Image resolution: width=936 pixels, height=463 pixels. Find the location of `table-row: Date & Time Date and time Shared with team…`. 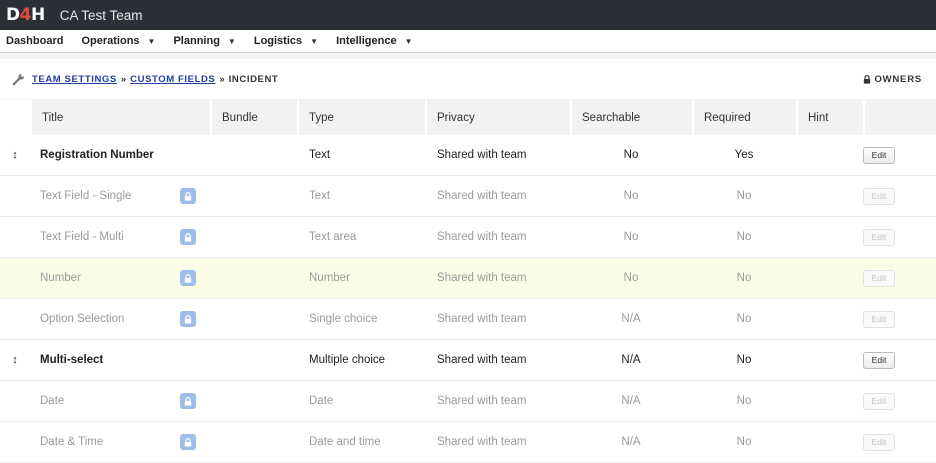

table-row: Date & Time Date and time Shared with team… is located at coordinates (468, 442).